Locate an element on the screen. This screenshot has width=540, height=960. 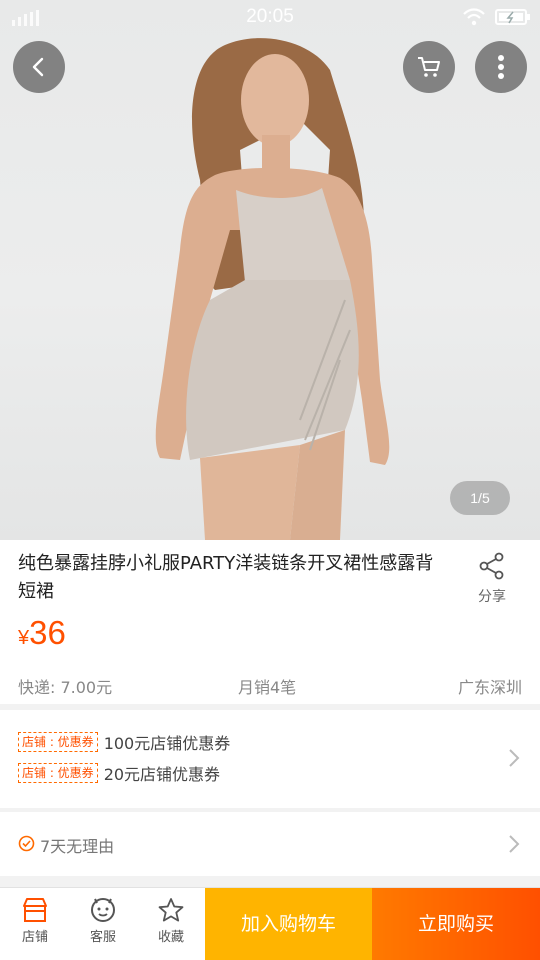
store-icon is located at coordinates (35, 910).